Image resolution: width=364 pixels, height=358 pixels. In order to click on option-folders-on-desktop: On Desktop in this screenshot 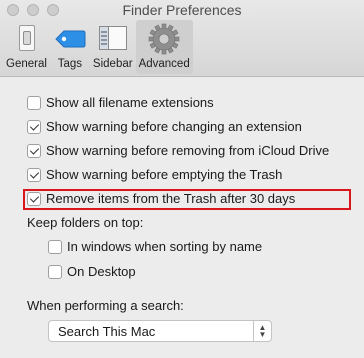, I will do `click(92, 271)`.